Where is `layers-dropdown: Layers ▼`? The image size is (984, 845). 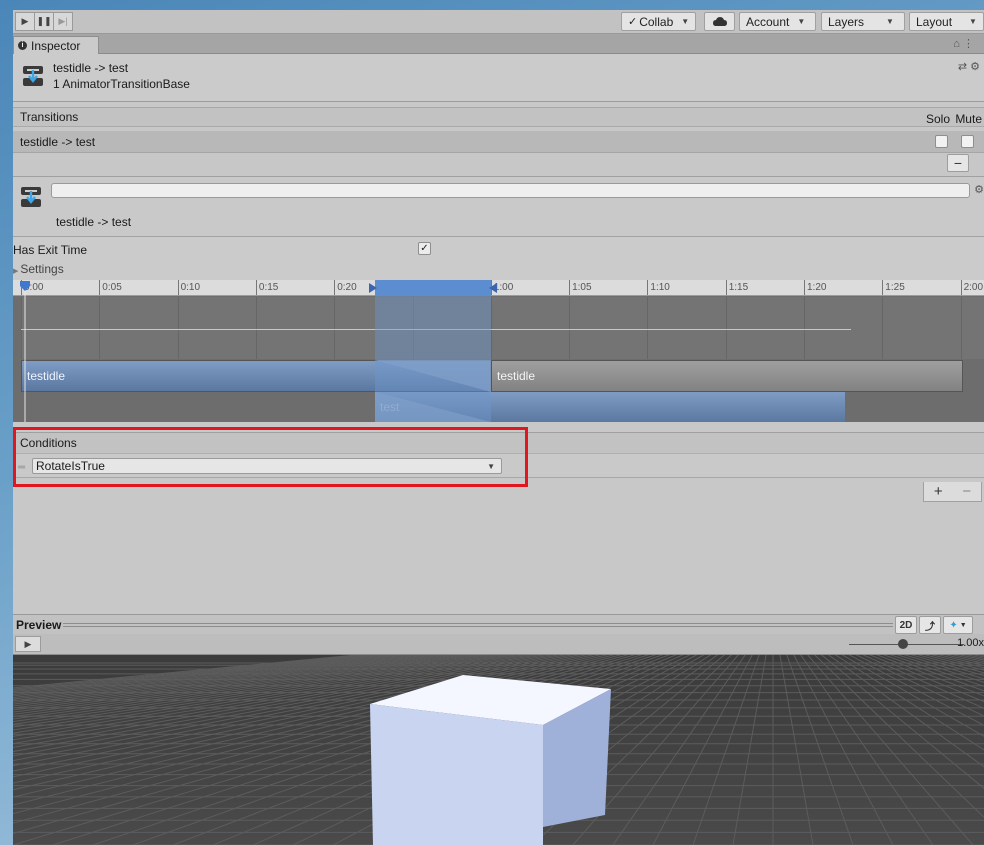
layers-dropdown: Layers ▼ is located at coordinates (863, 21).